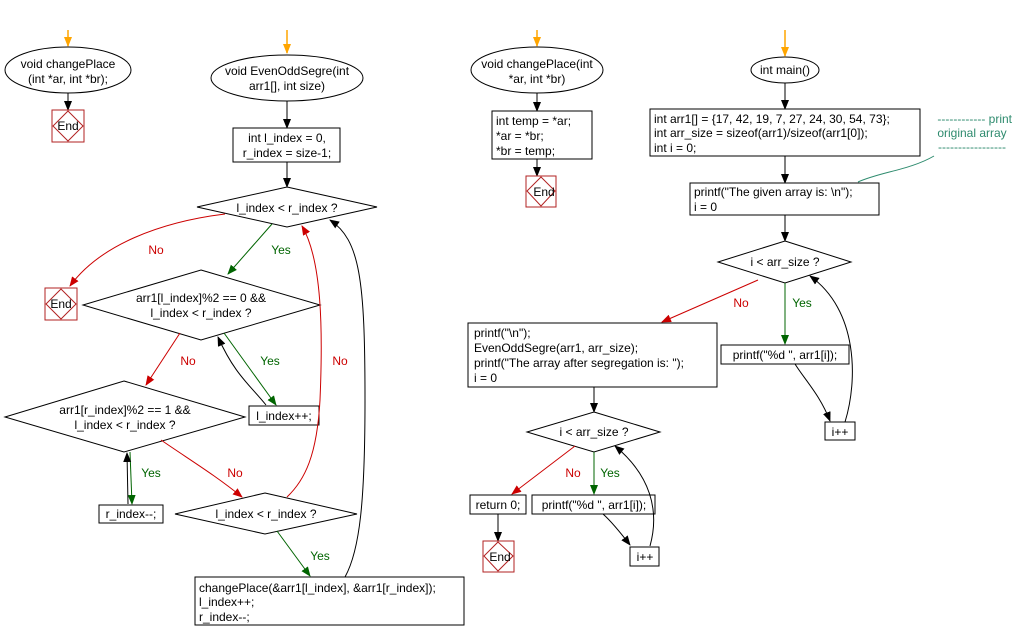 This screenshot has height=641, width=1022. Describe the element at coordinates (974, 119) in the screenshot. I see `comment-text: ------------ print` at that location.